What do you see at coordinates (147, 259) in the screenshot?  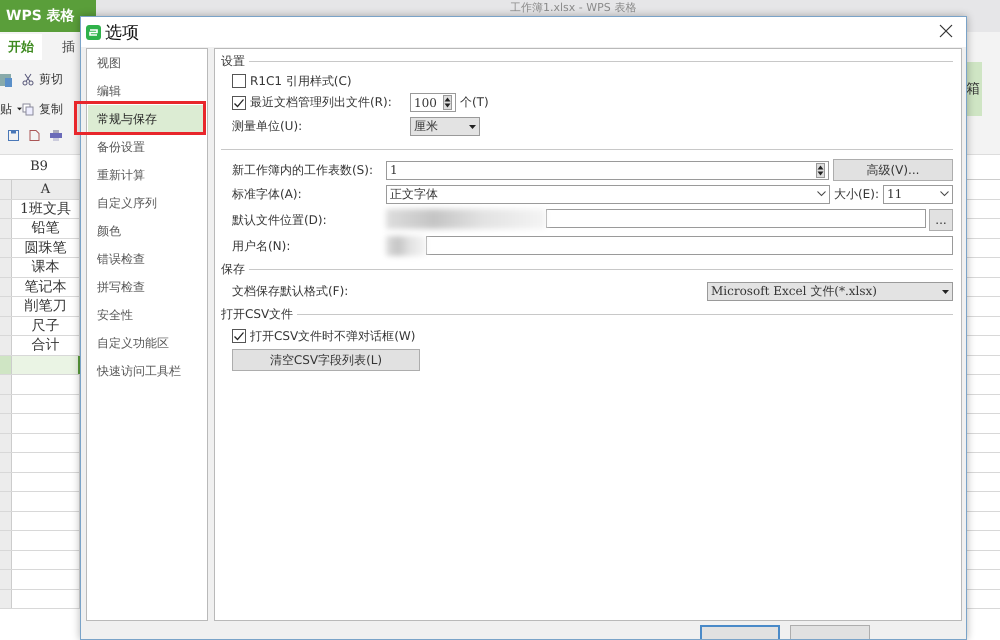 I see `category-item: 错误检查` at bounding box center [147, 259].